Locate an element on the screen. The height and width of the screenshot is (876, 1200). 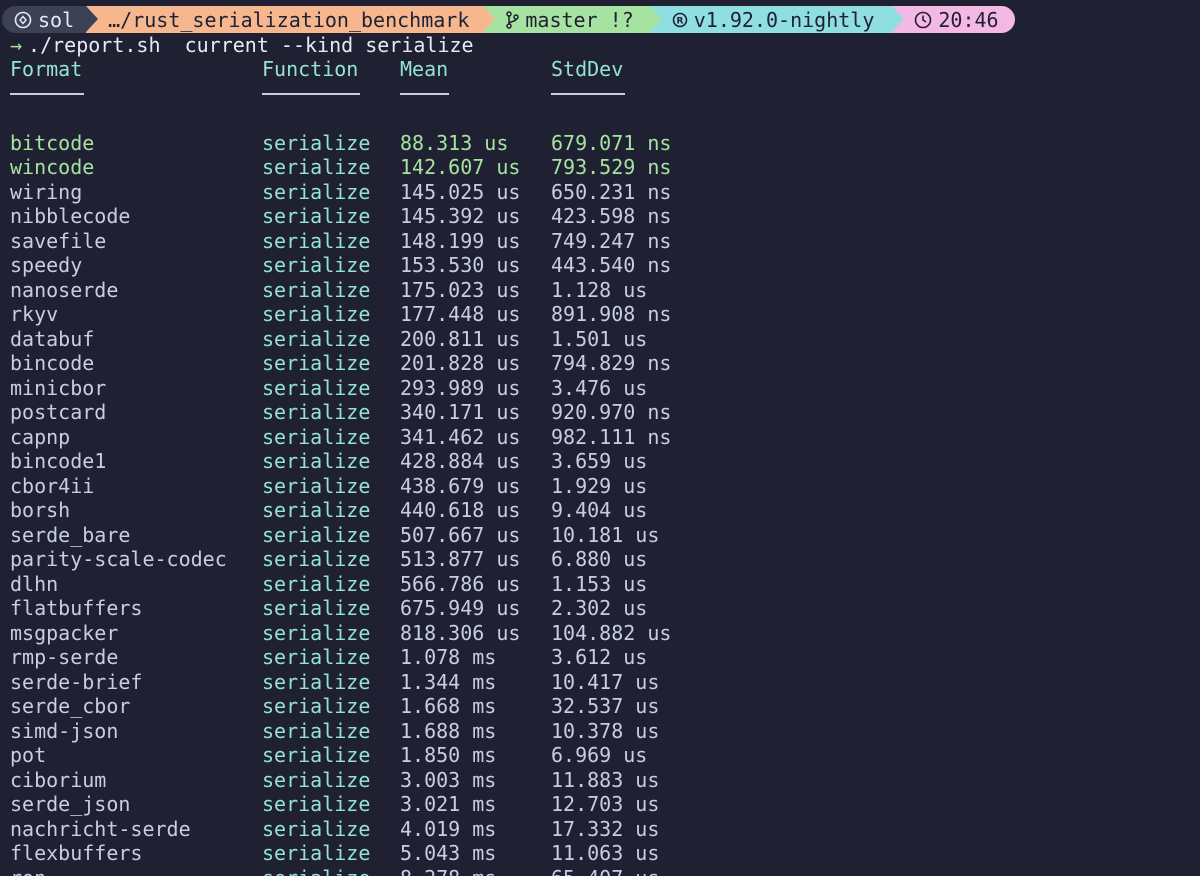
cell-mean: 1.850 ms is located at coordinates (448, 755).